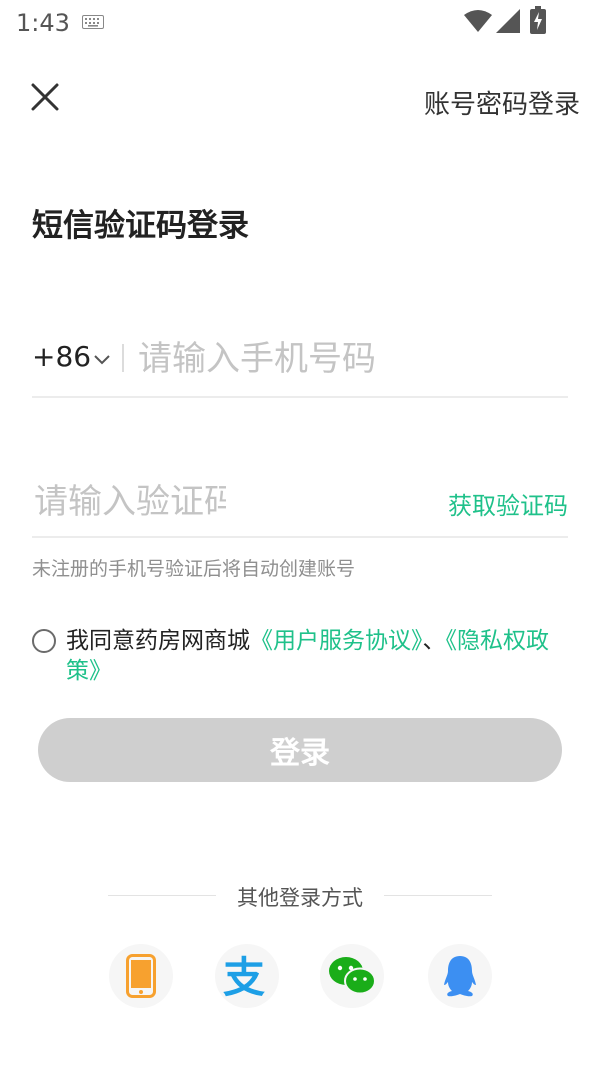 Image resolution: width=600 pixels, height=1066 pixels. I want to click on agreement-prefix: 我同意药房网商城, so click(158, 641).